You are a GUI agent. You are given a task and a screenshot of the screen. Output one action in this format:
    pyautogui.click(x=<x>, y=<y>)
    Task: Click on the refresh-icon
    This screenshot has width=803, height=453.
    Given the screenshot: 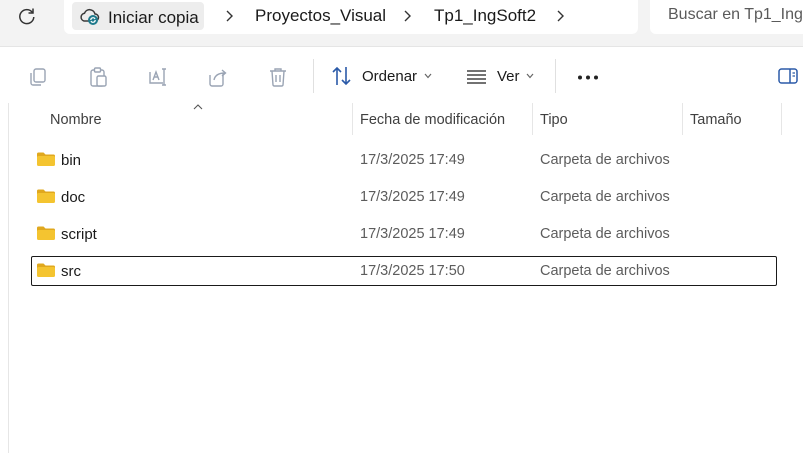 What is the action you would take?
    pyautogui.click(x=27, y=16)
    